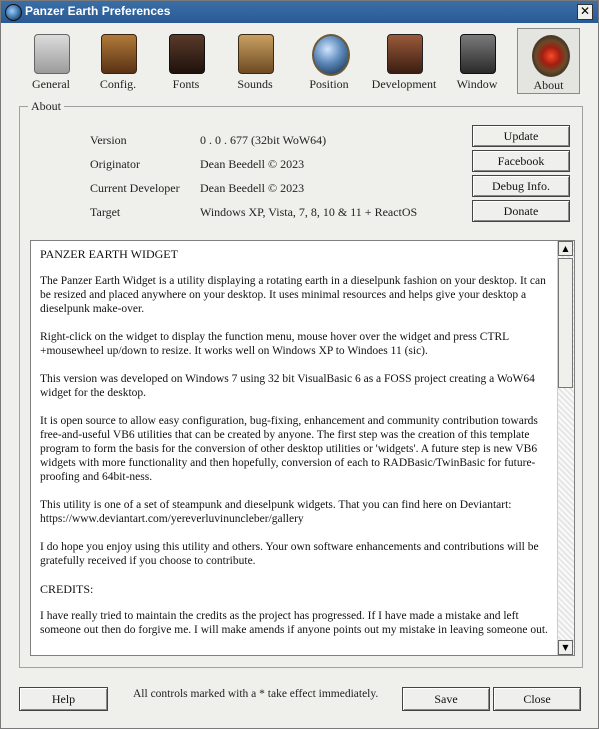 The height and width of the screenshot is (729, 599). I want to click on tab-general: General, so click(51, 61).